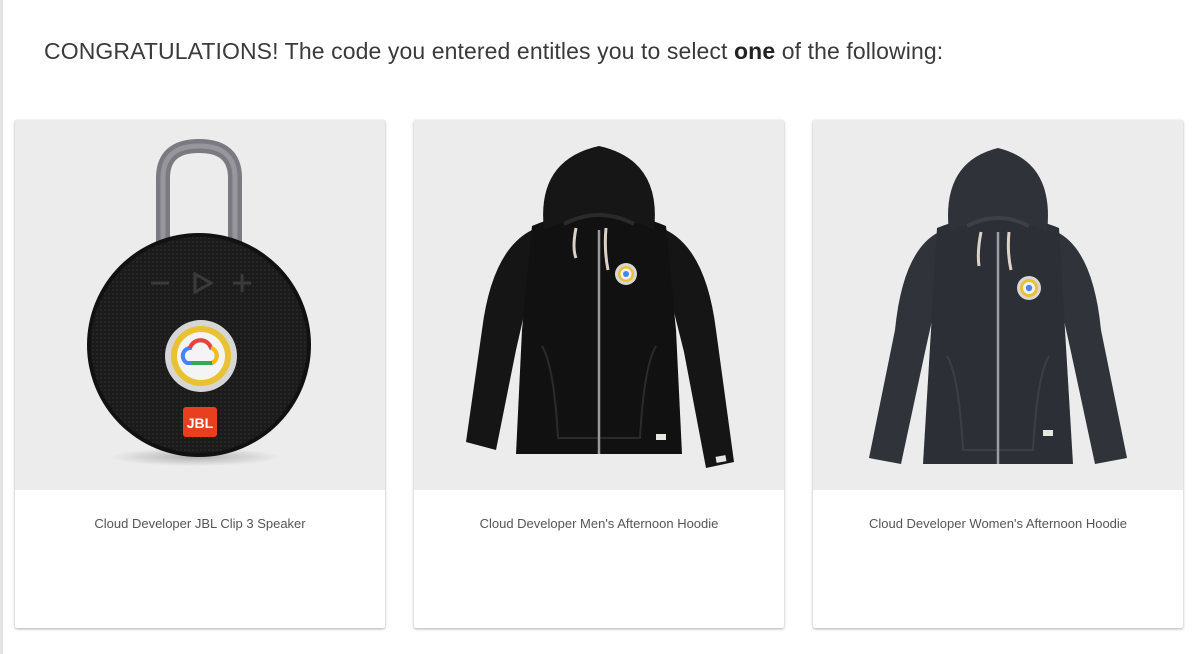 The image size is (1200, 654). What do you see at coordinates (599, 523) in the screenshot?
I see `product-title: Cloud Developer Men's Afternoon Hoodie` at bounding box center [599, 523].